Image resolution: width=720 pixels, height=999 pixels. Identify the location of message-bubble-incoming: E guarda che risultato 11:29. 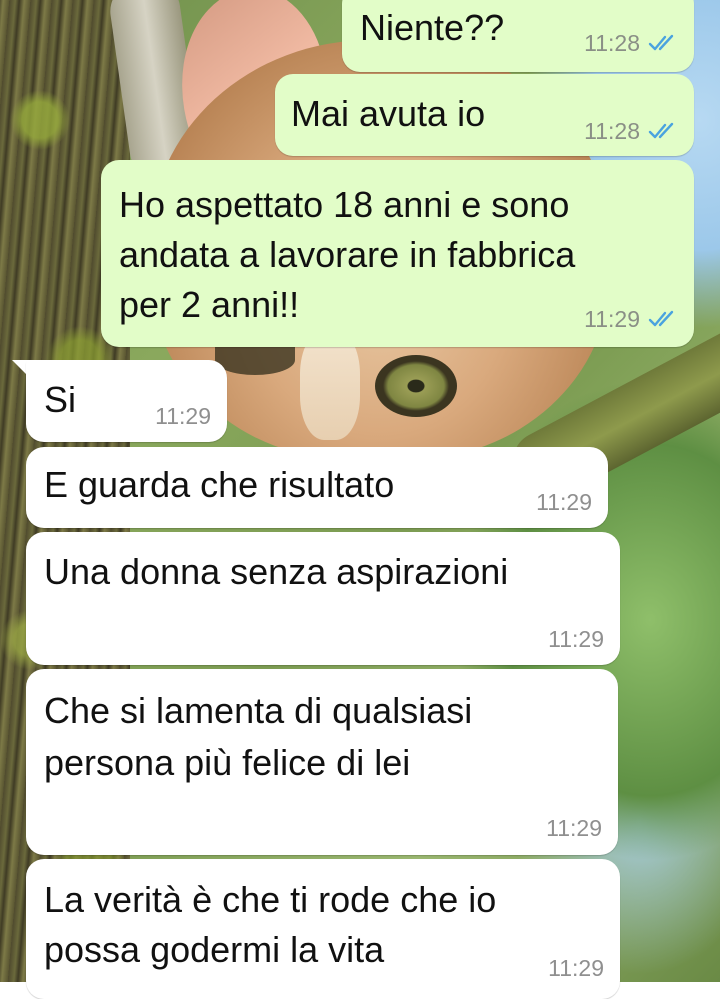
(317, 487).